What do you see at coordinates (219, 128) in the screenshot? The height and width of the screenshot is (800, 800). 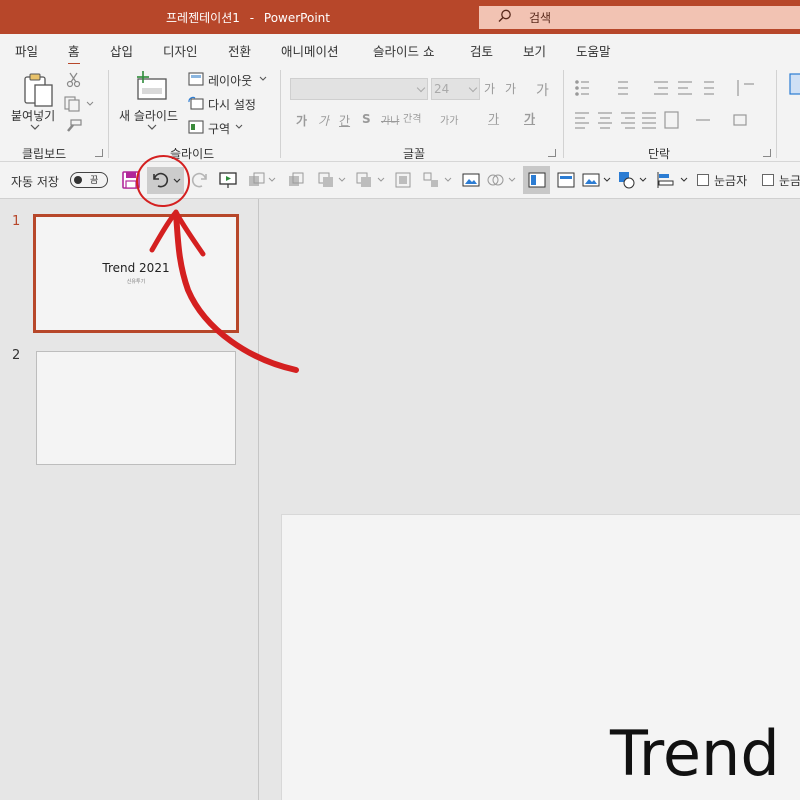 I see `section-label: 구역` at bounding box center [219, 128].